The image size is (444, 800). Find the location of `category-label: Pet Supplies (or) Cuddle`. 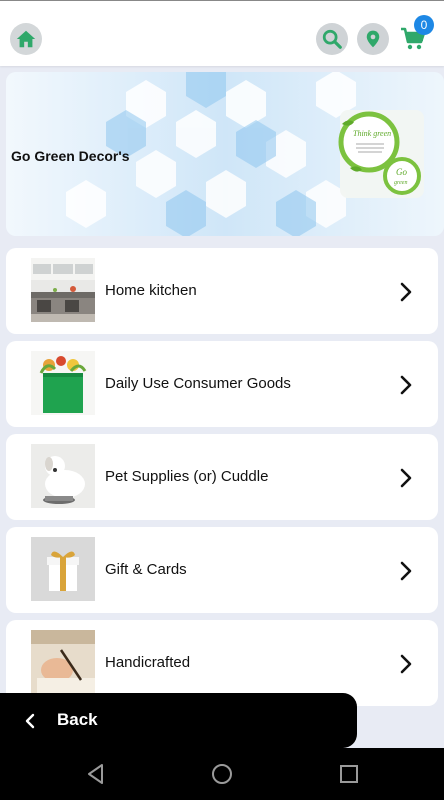

category-label: Pet Supplies (or) Cuddle is located at coordinates (187, 476).